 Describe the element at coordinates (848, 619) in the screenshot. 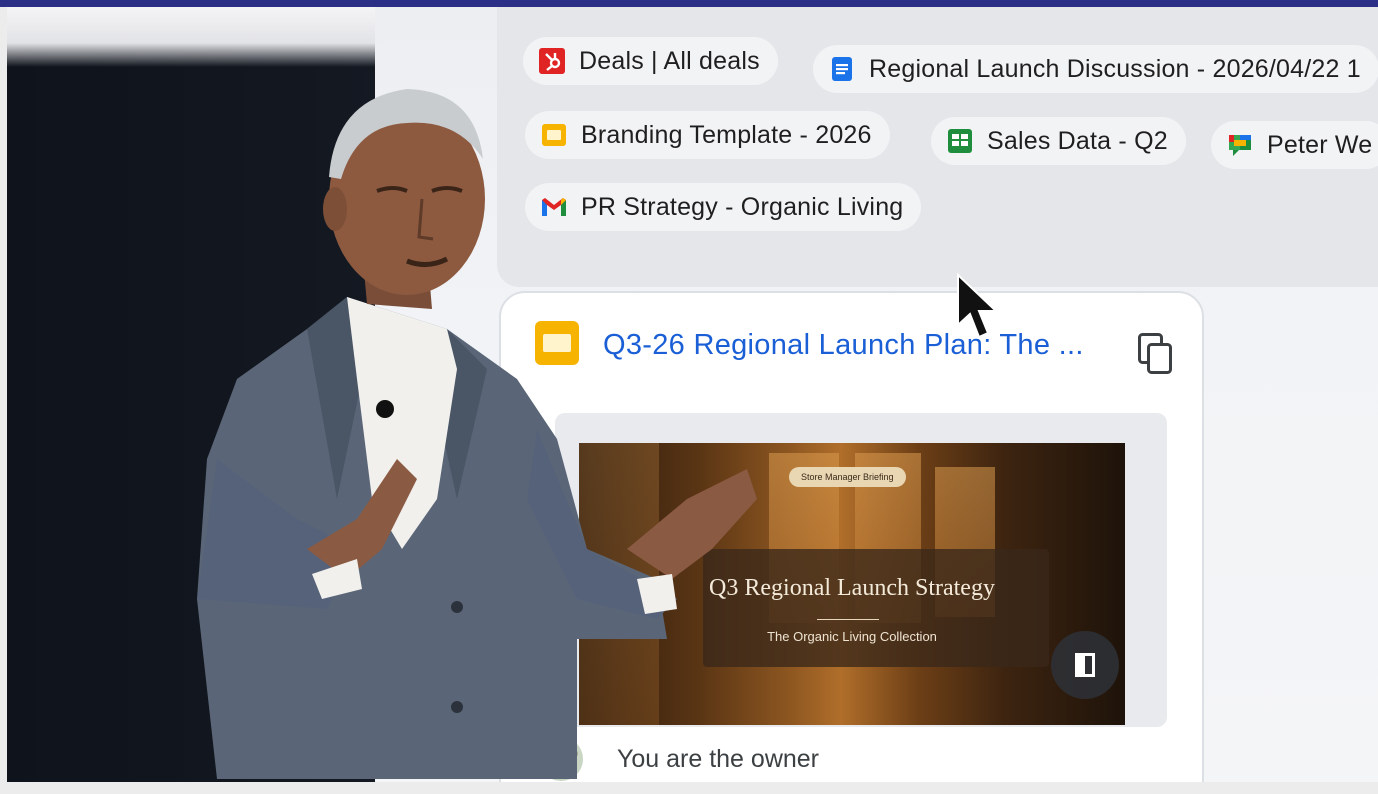

I see `thumbnail-divider` at that location.